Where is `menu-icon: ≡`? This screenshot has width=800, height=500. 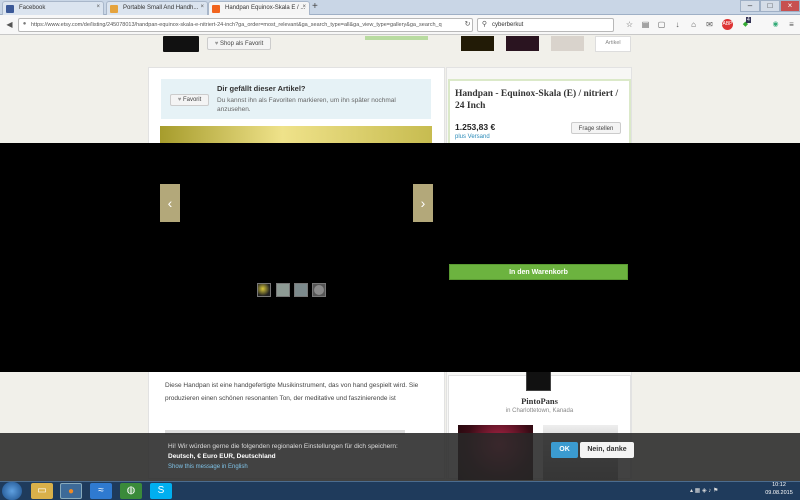
menu-icon: ≡ is located at coordinates (791, 24).